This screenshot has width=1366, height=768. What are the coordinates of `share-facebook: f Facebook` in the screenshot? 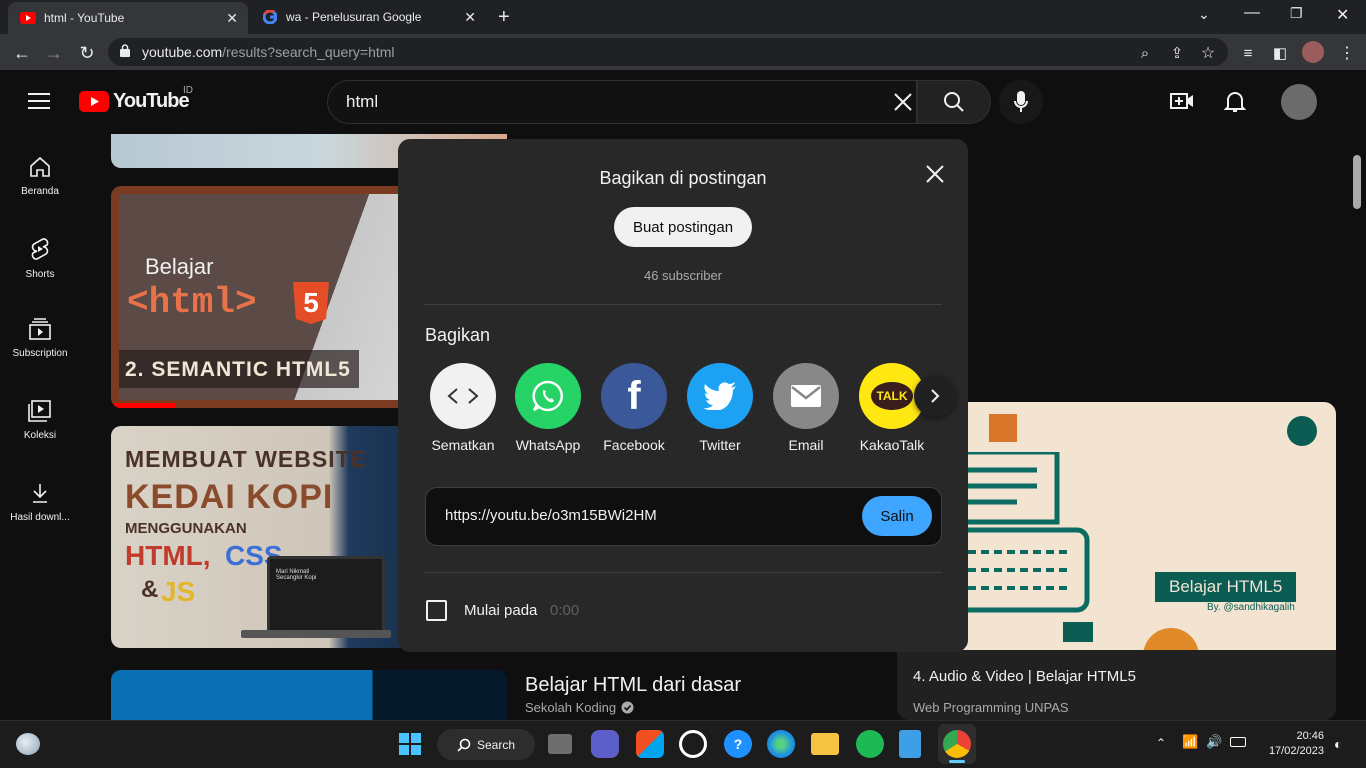 It's located at (634, 408).